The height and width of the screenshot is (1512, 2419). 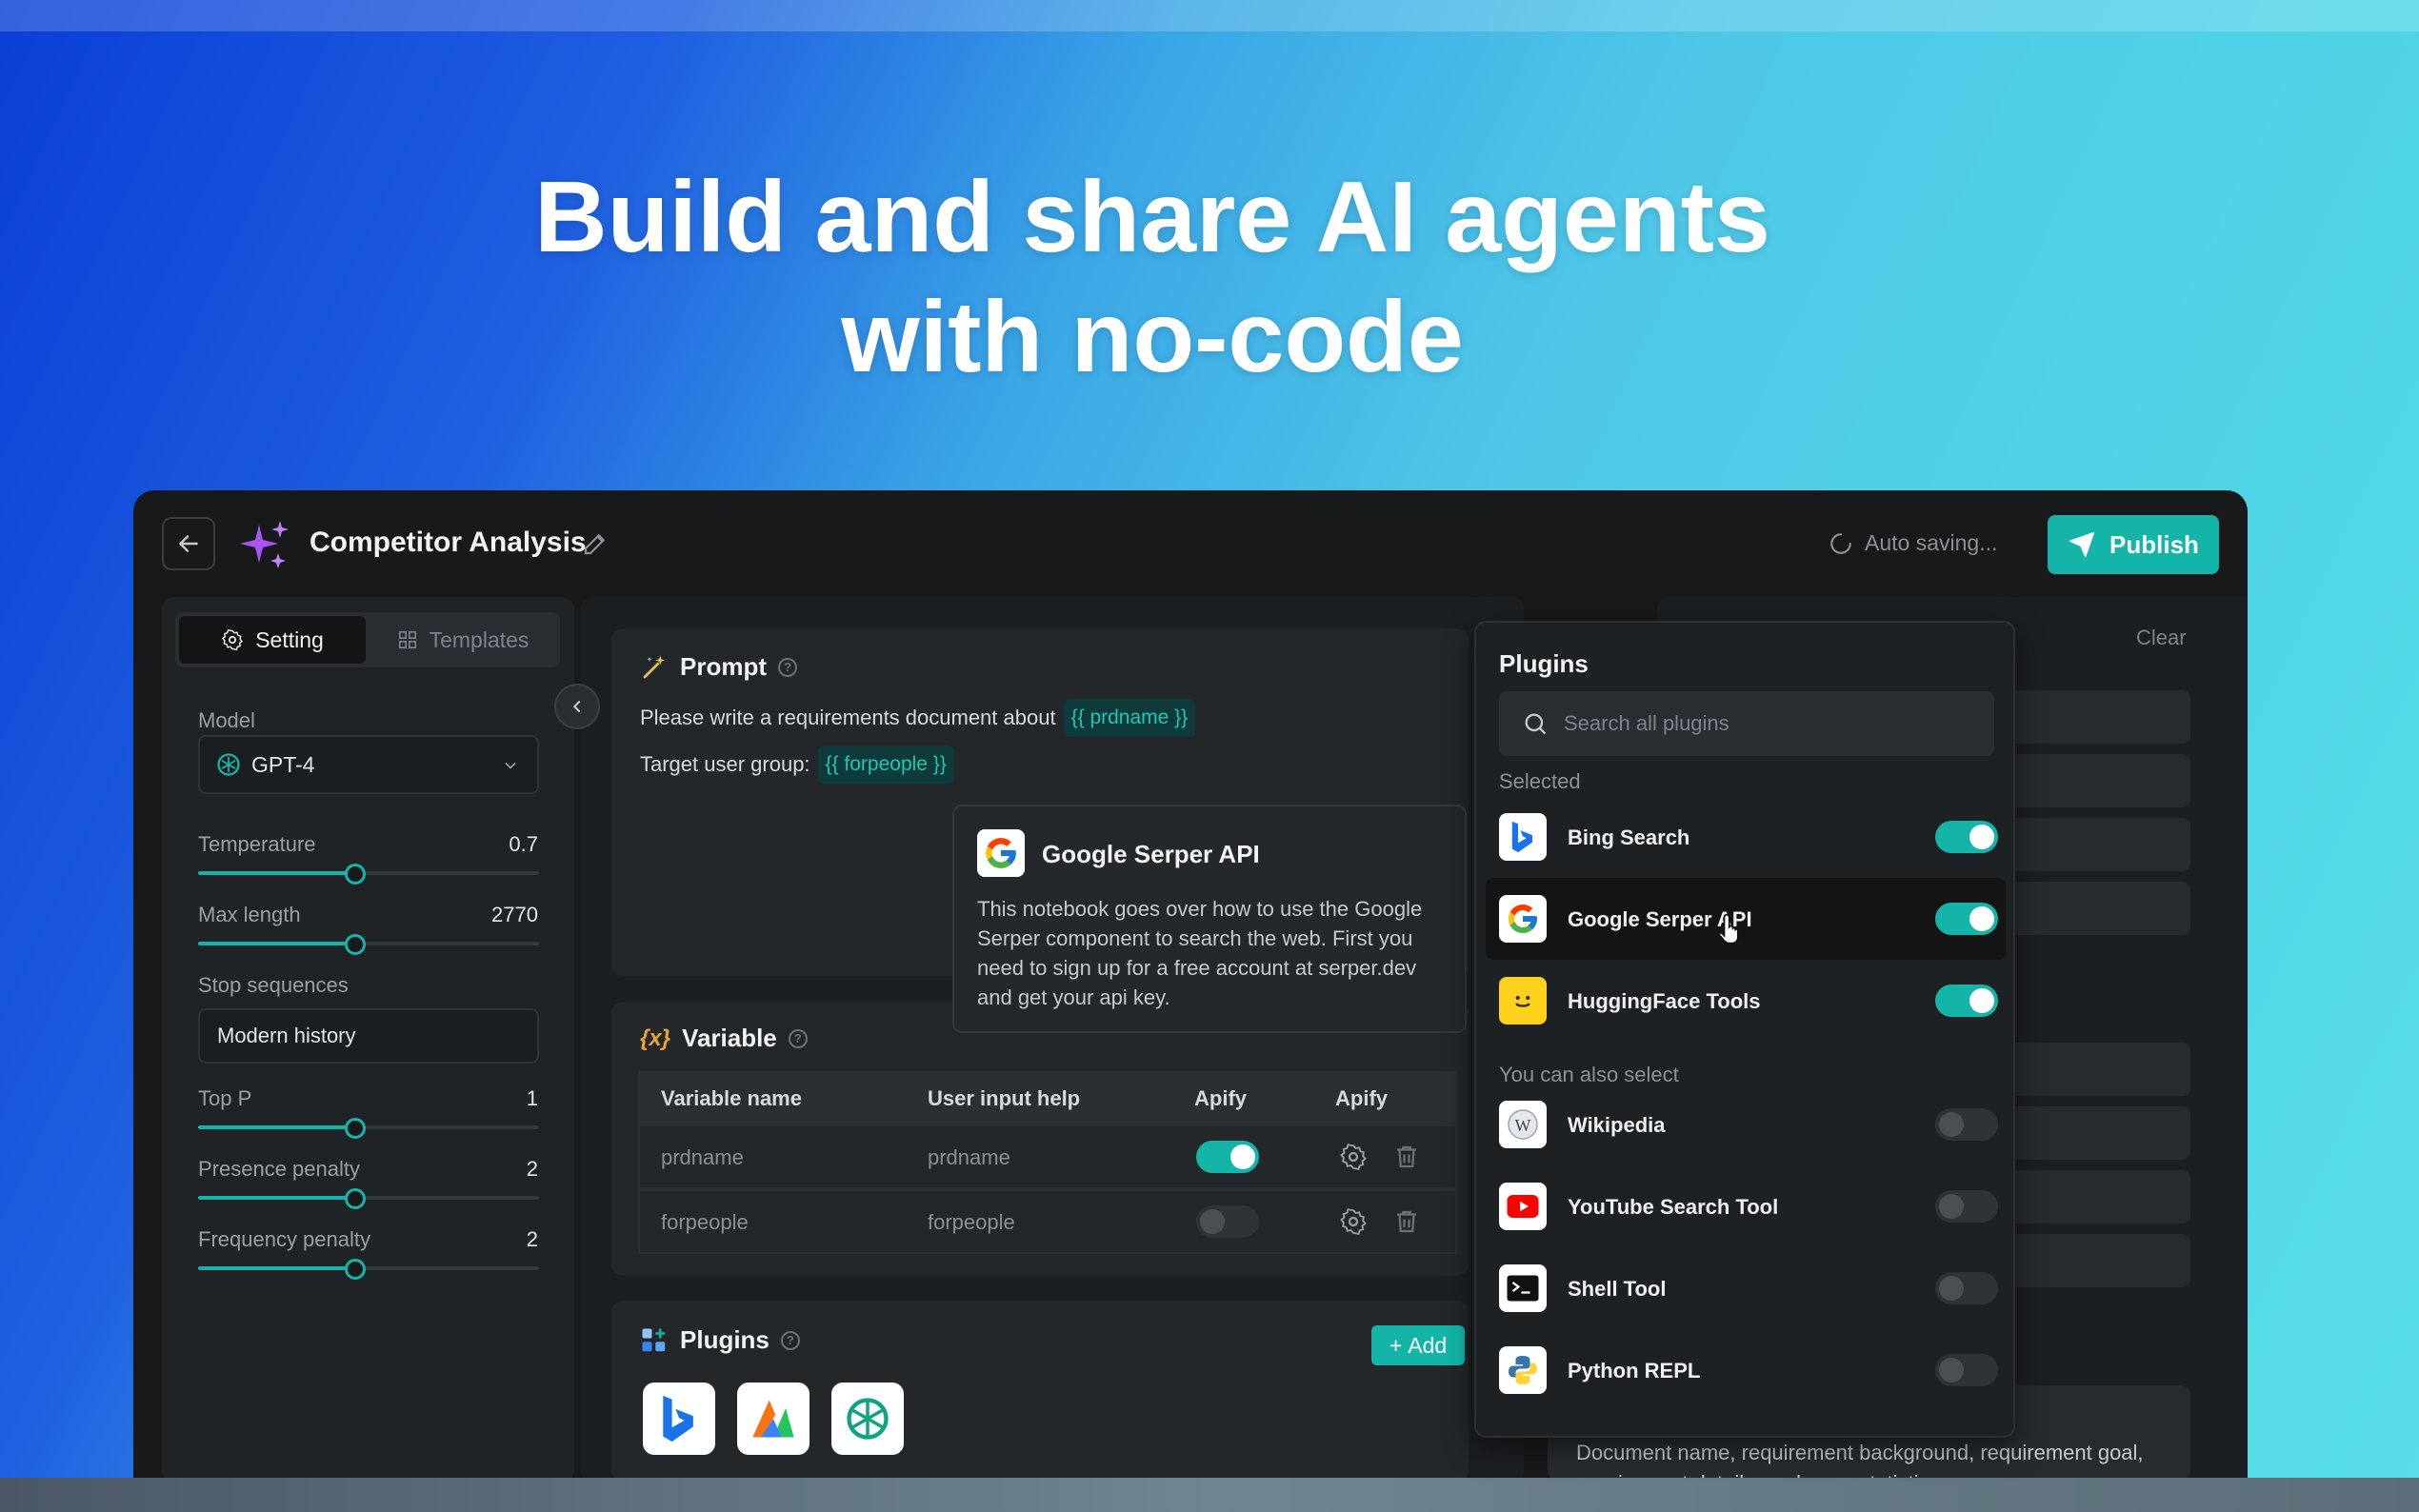 I want to click on add-label: Add, so click(x=1428, y=1345).